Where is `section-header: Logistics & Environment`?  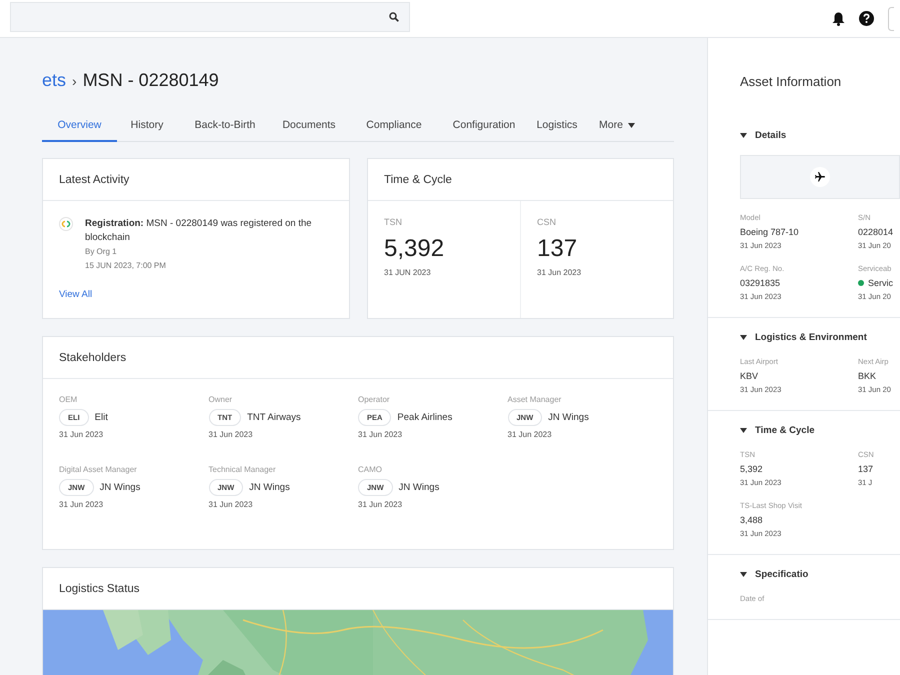
section-header: Logistics & Environment is located at coordinates (803, 337).